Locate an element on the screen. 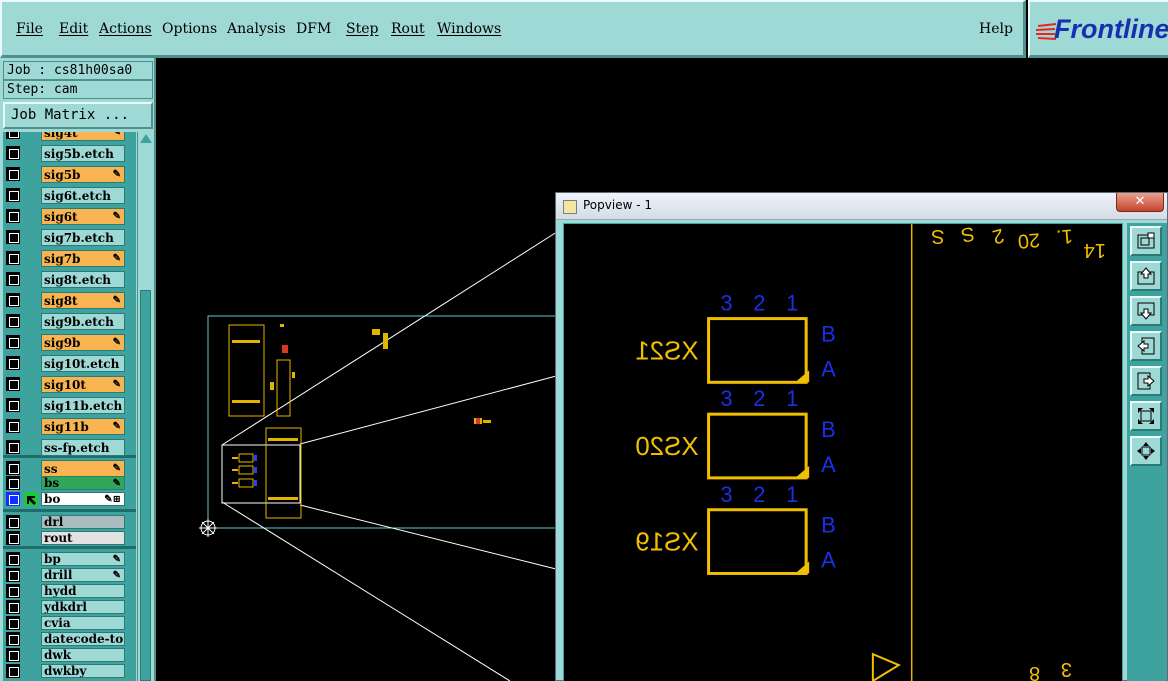  layer-row-dwk: dwk is located at coordinates (69, 655).